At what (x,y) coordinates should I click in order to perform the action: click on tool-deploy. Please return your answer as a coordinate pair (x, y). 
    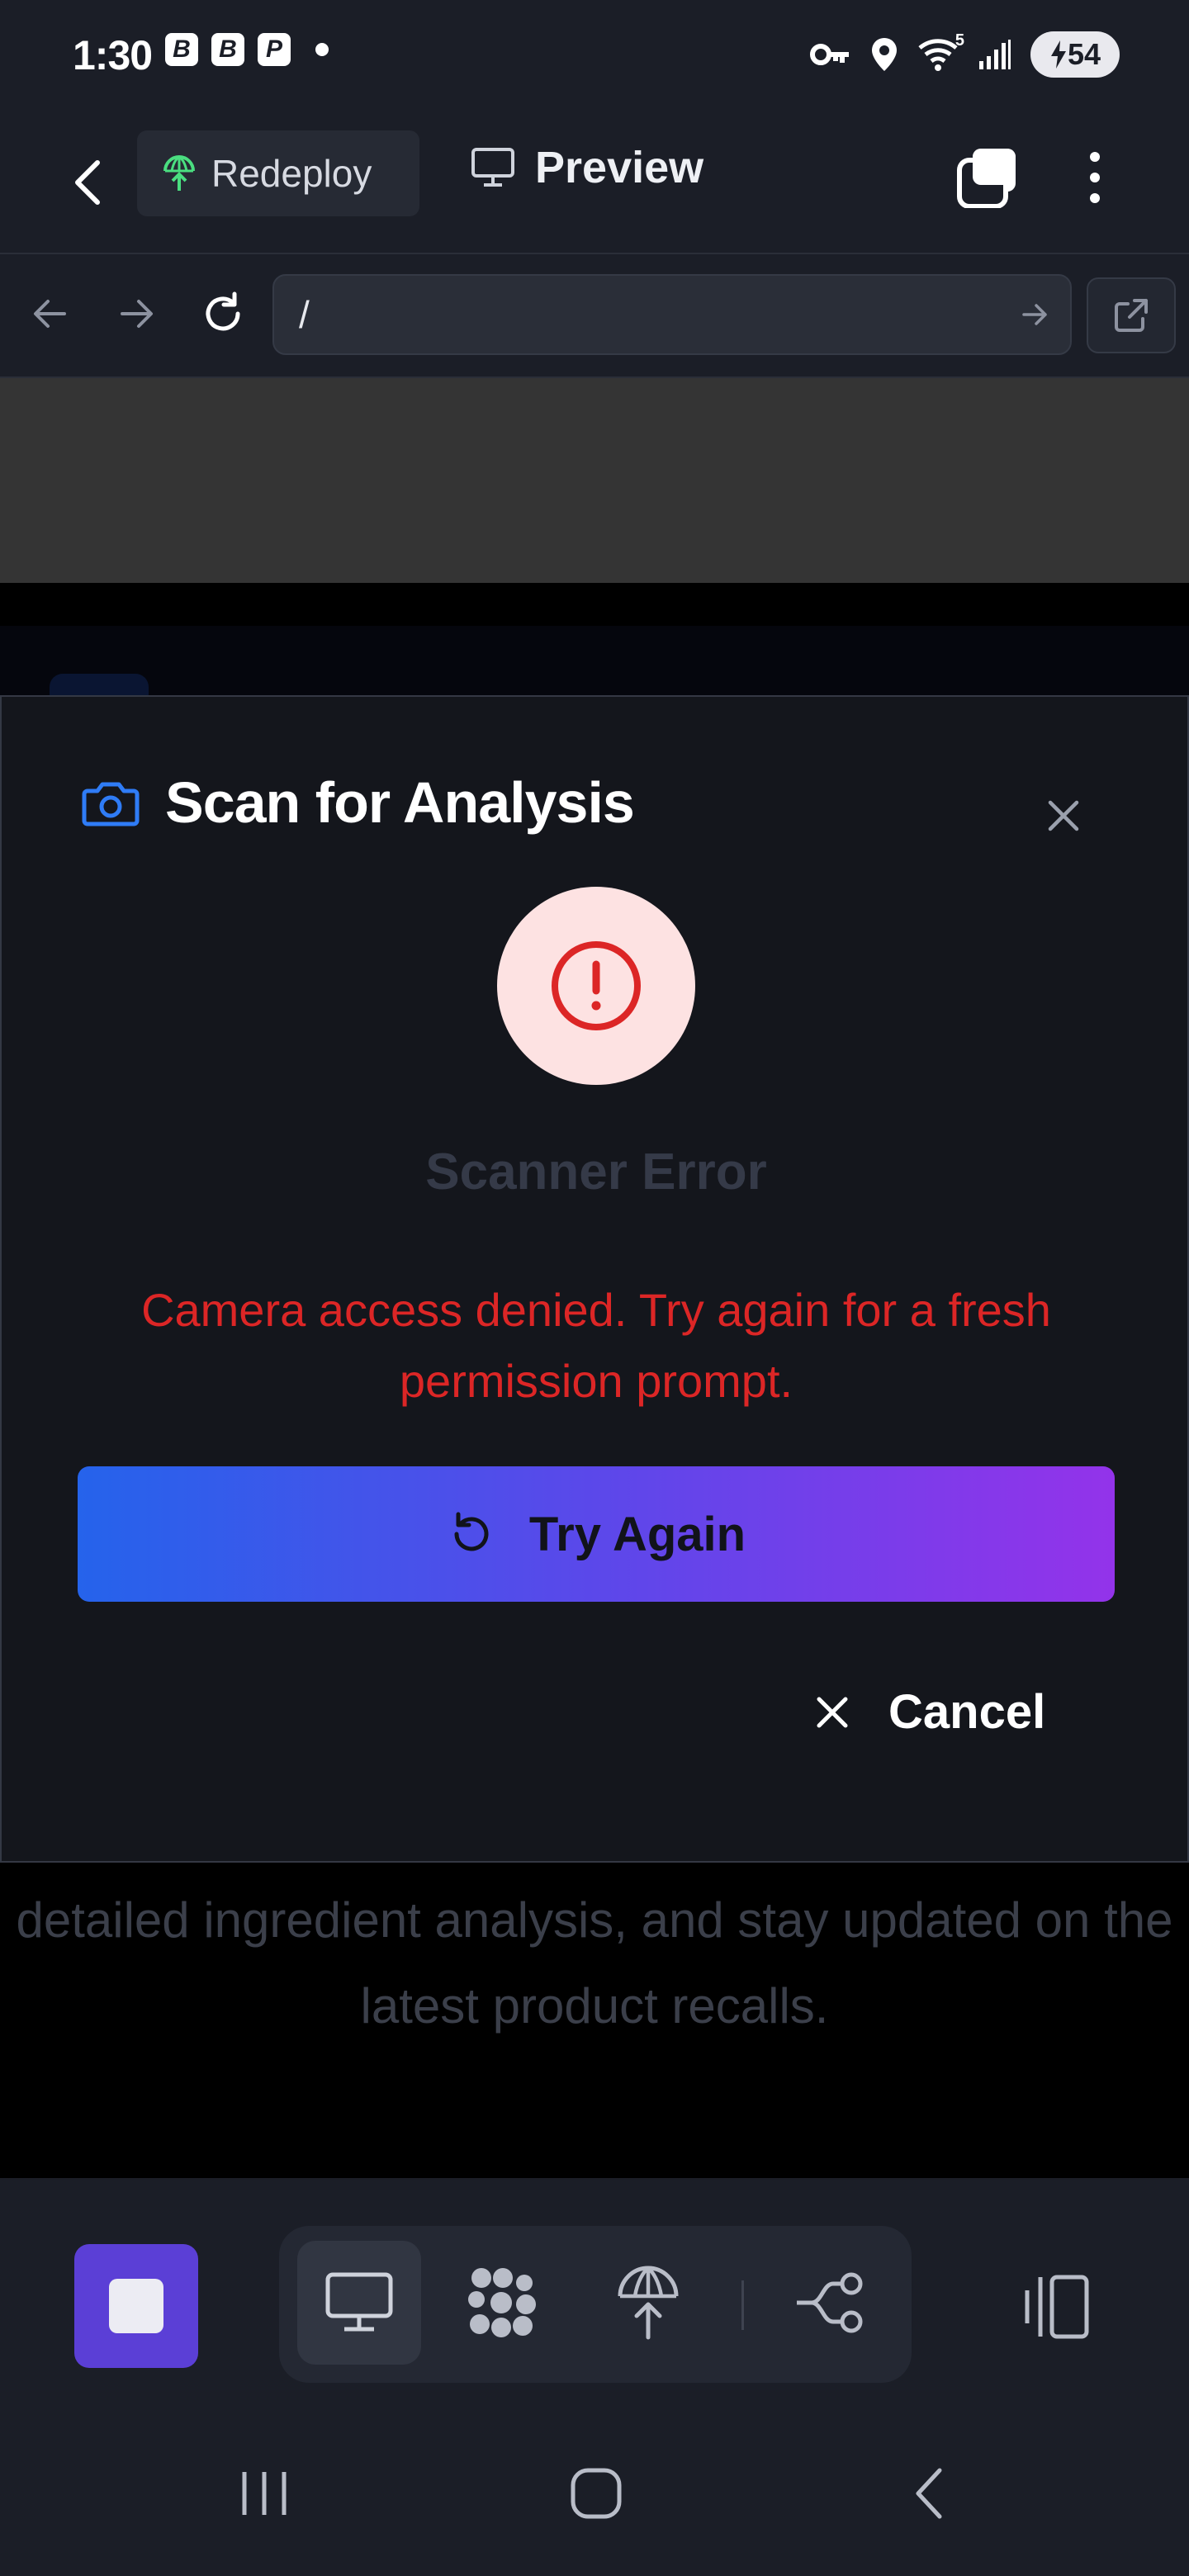
    Looking at the image, I should click on (648, 2303).